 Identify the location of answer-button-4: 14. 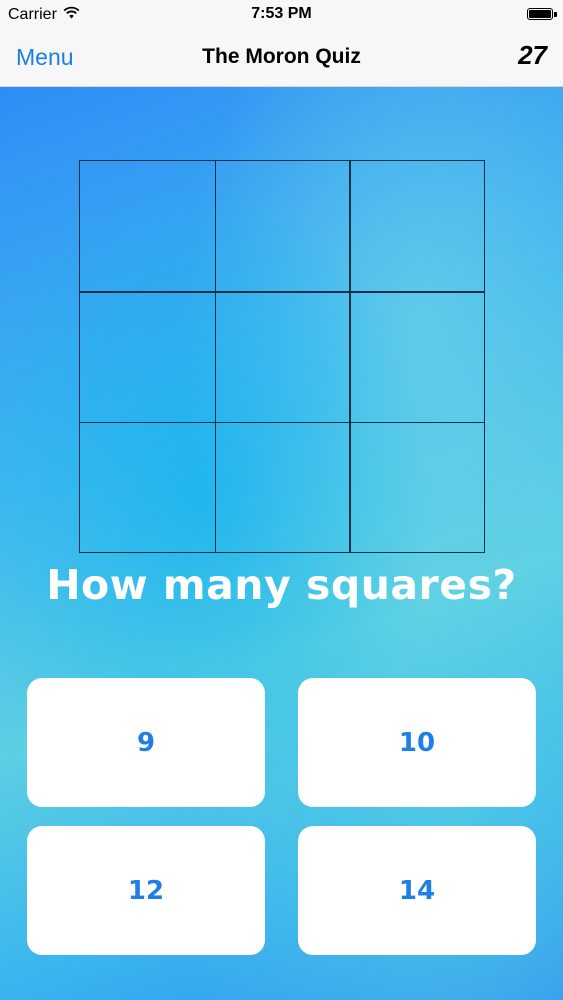
(417, 890).